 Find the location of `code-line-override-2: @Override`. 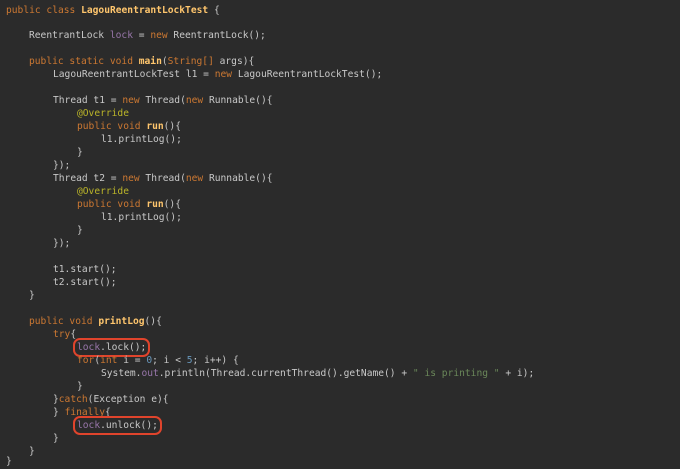

code-line-override-2: @Override is located at coordinates (103, 191).